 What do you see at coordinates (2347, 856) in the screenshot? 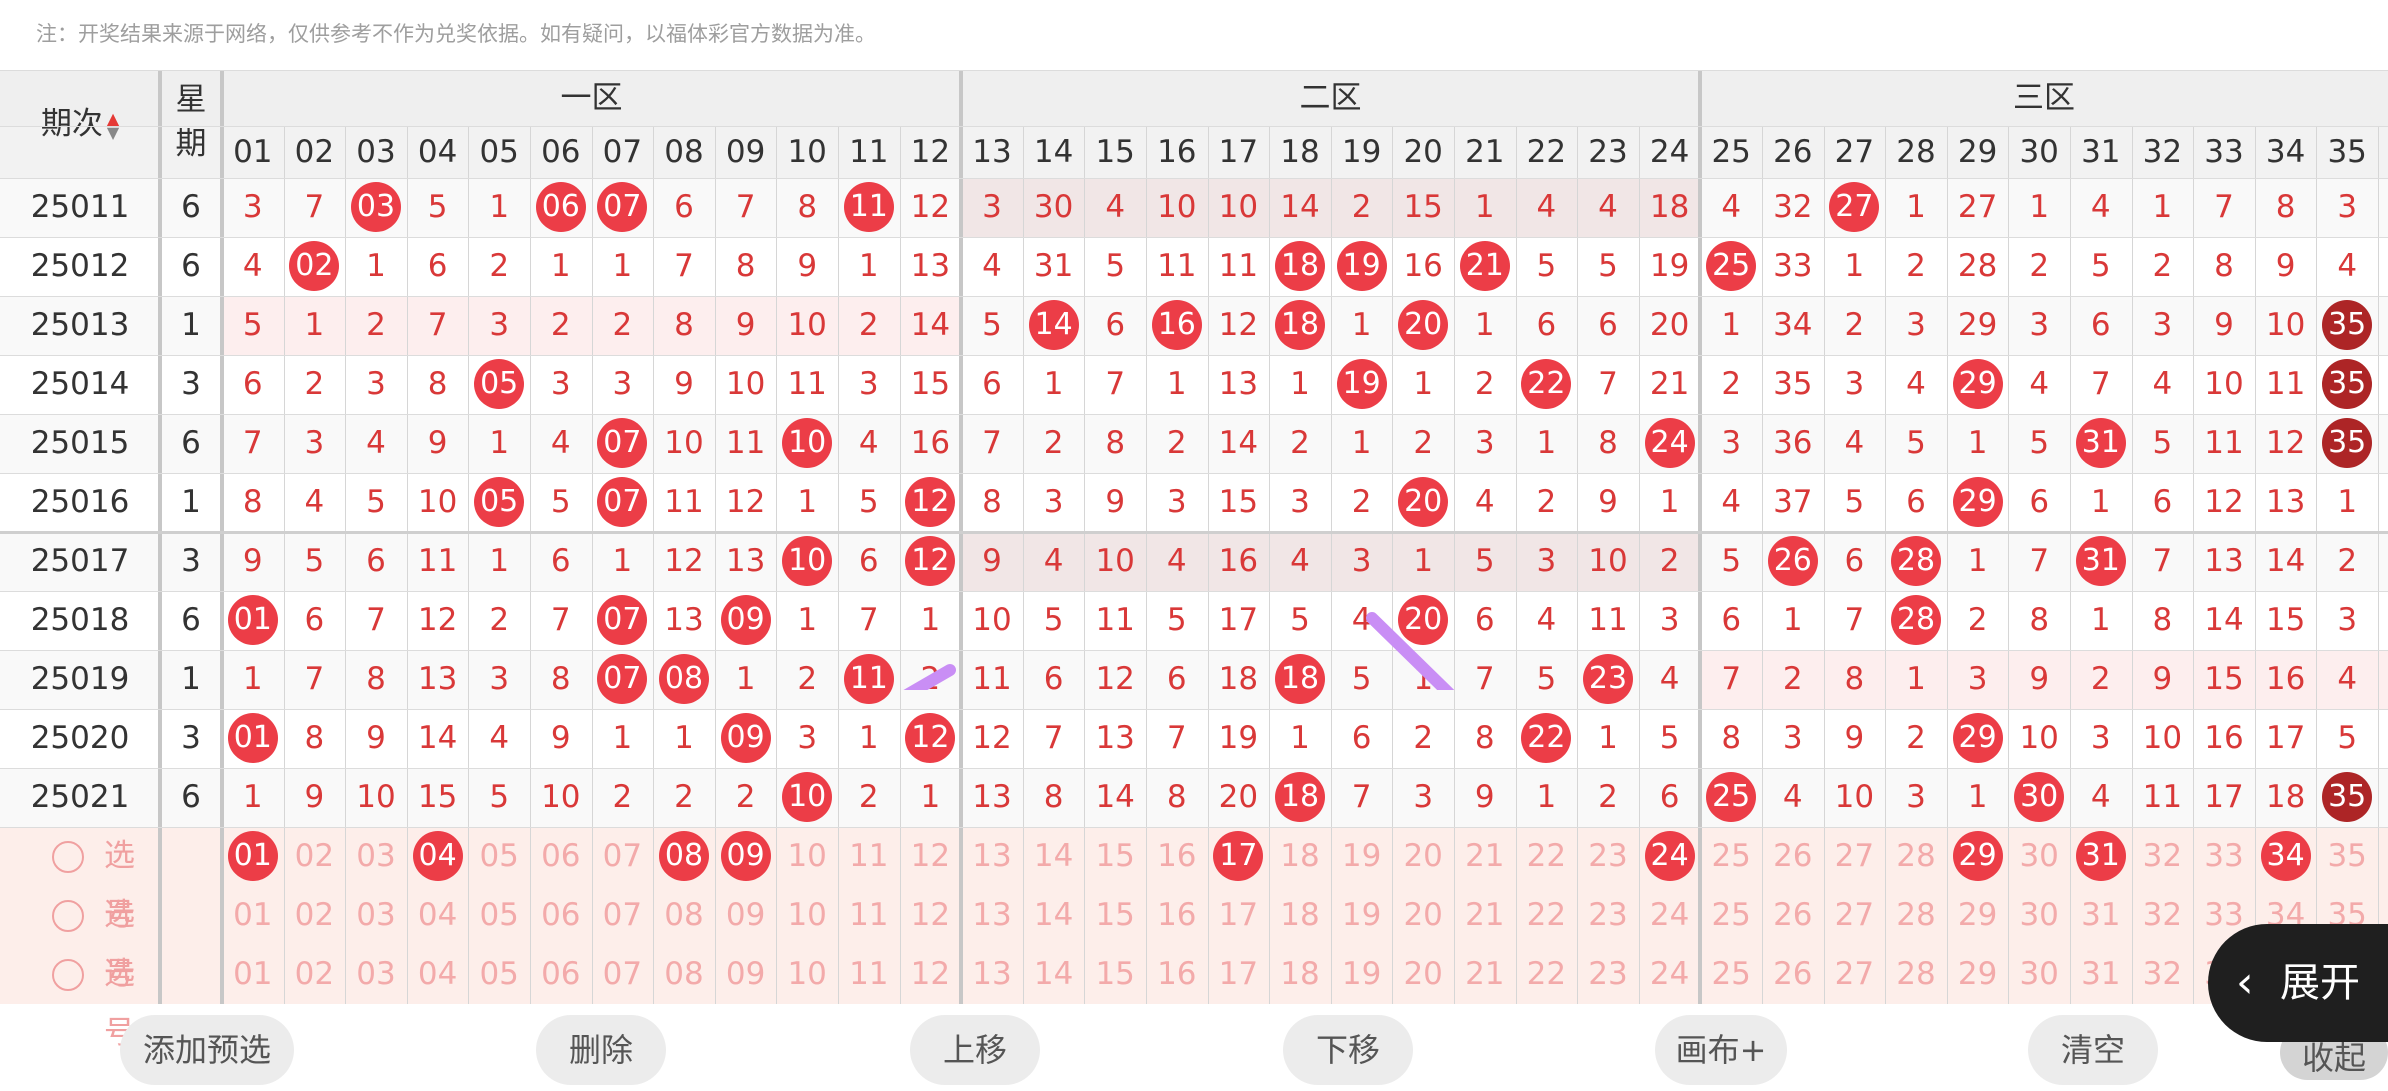
I see `selectable-number-cell: 35` at bounding box center [2347, 856].